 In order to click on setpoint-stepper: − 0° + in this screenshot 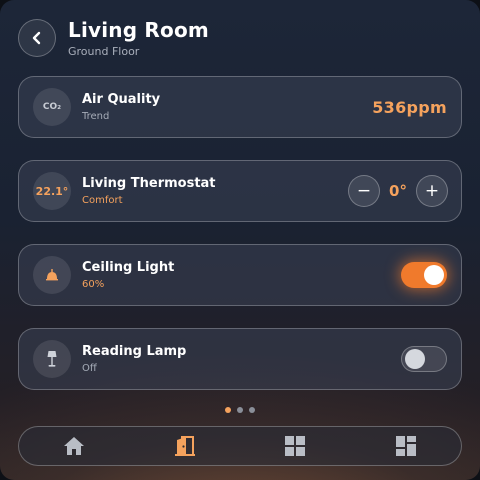, I will do `click(398, 191)`.